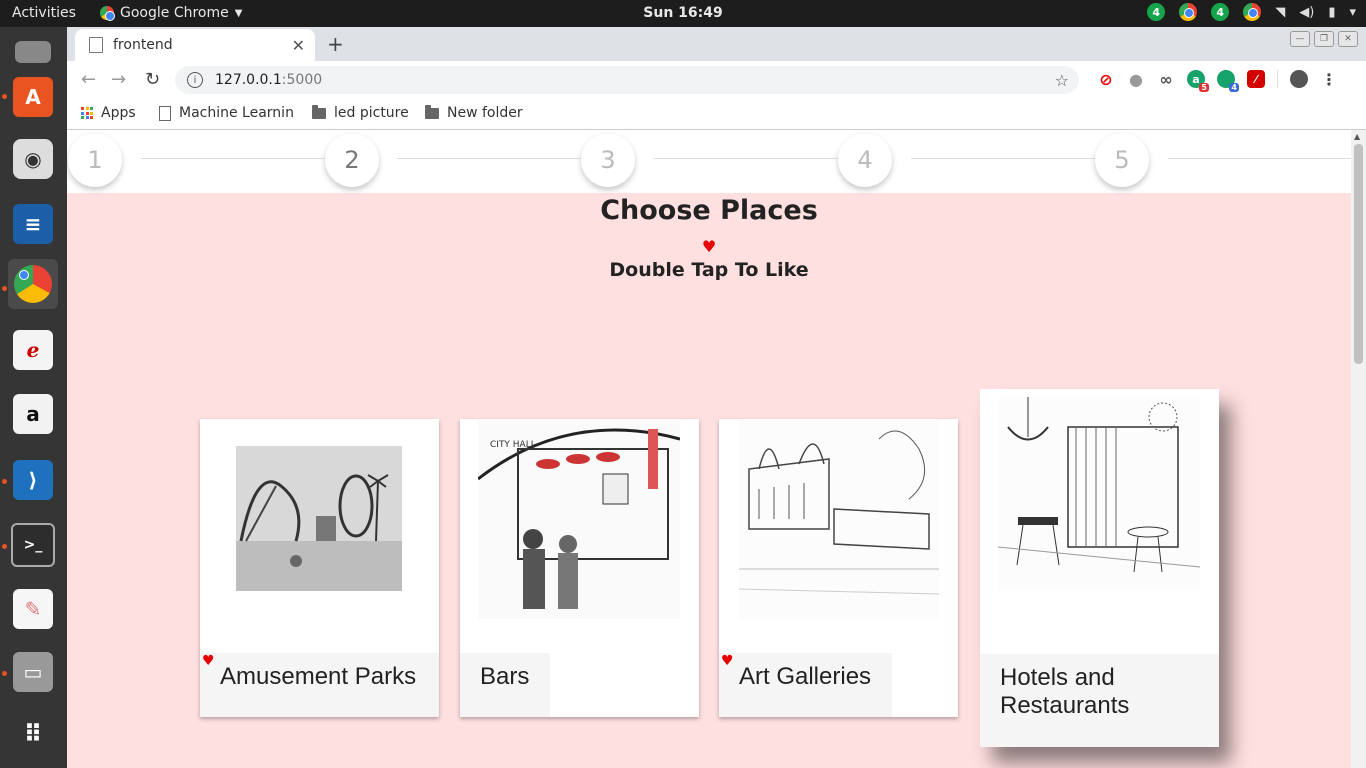  I want to click on show-applications-button: ⠿, so click(33, 734).